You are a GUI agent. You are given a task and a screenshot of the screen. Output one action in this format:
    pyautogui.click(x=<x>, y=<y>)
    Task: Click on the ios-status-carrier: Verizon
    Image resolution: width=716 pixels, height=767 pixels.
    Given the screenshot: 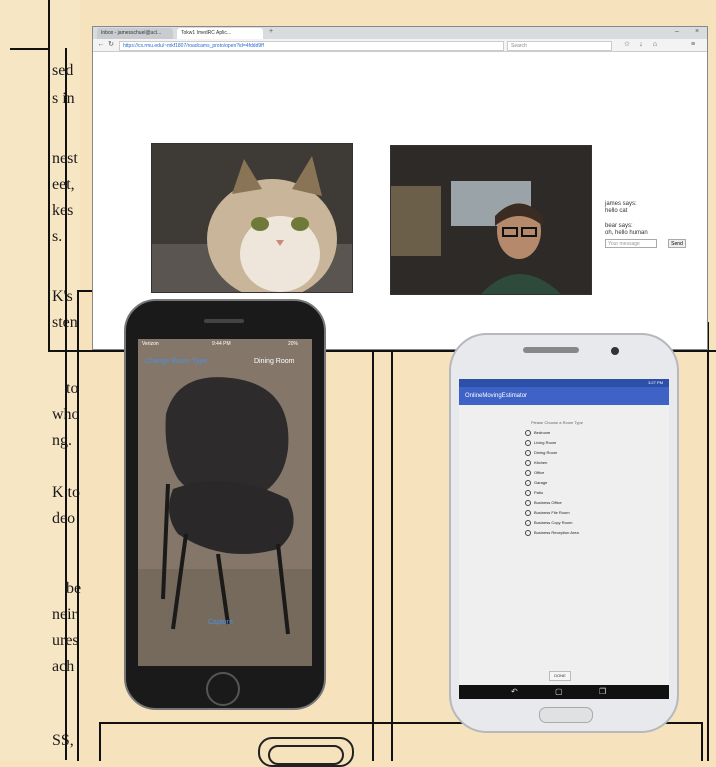 What is the action you would take?
    pyautogui.click(x=150, y=344)
    